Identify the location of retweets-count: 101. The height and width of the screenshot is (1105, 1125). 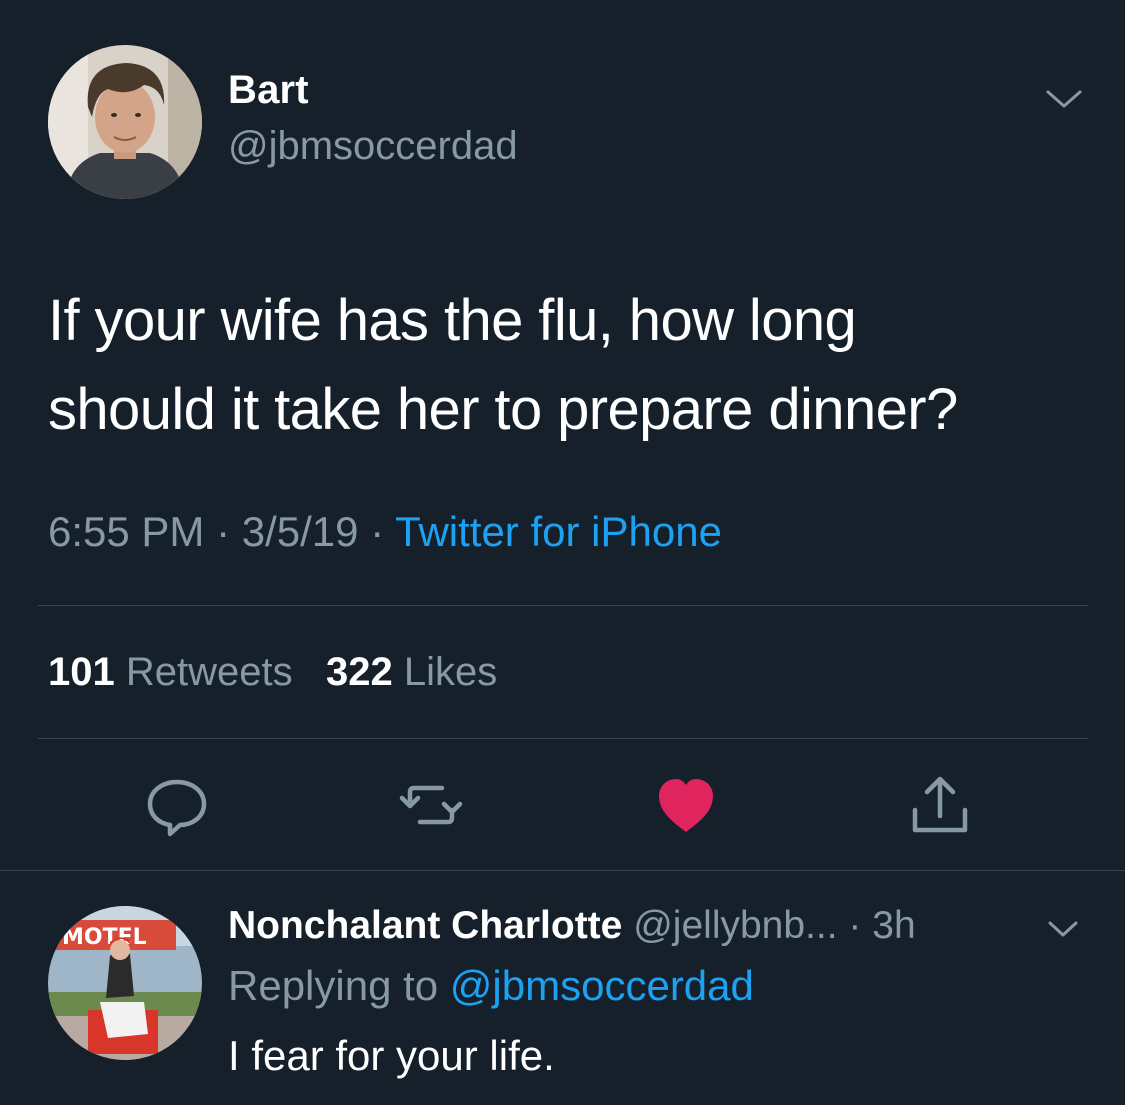
(81, 672).